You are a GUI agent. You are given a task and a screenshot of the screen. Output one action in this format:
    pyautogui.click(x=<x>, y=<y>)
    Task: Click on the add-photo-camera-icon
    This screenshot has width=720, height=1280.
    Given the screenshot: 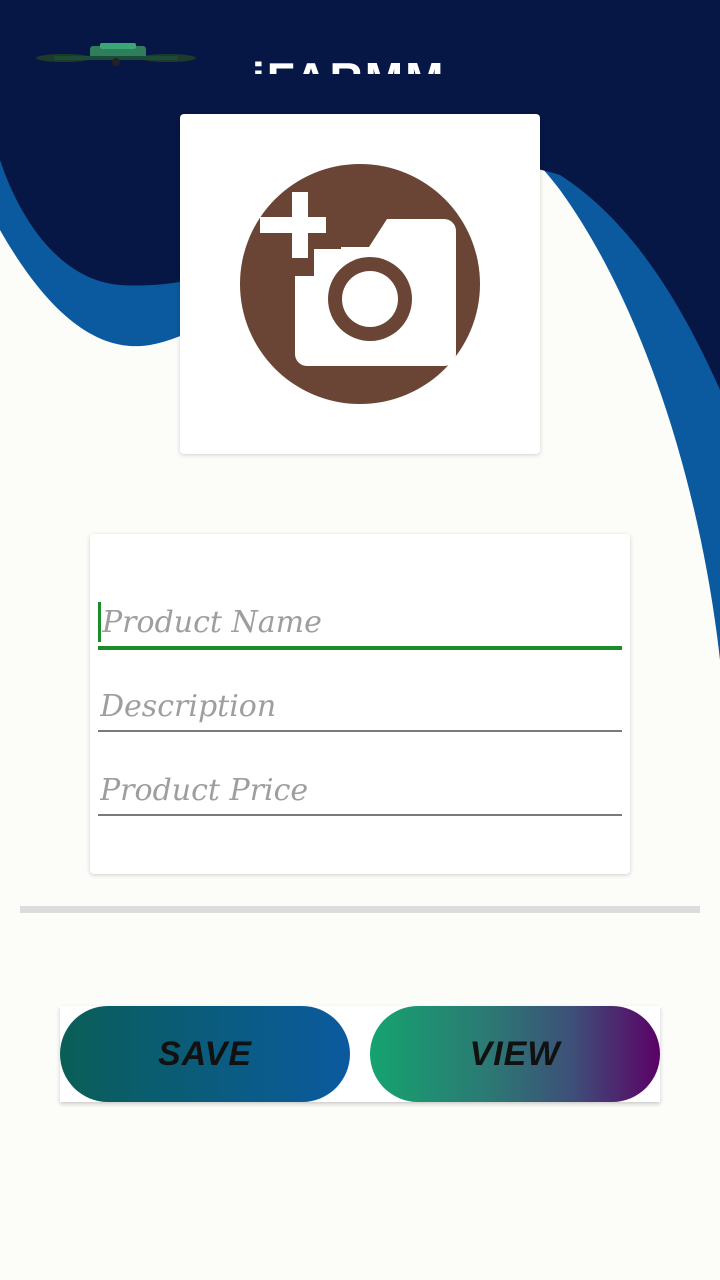 What is the action you would take?
    pyautogui.click(x=360, y=284)
    